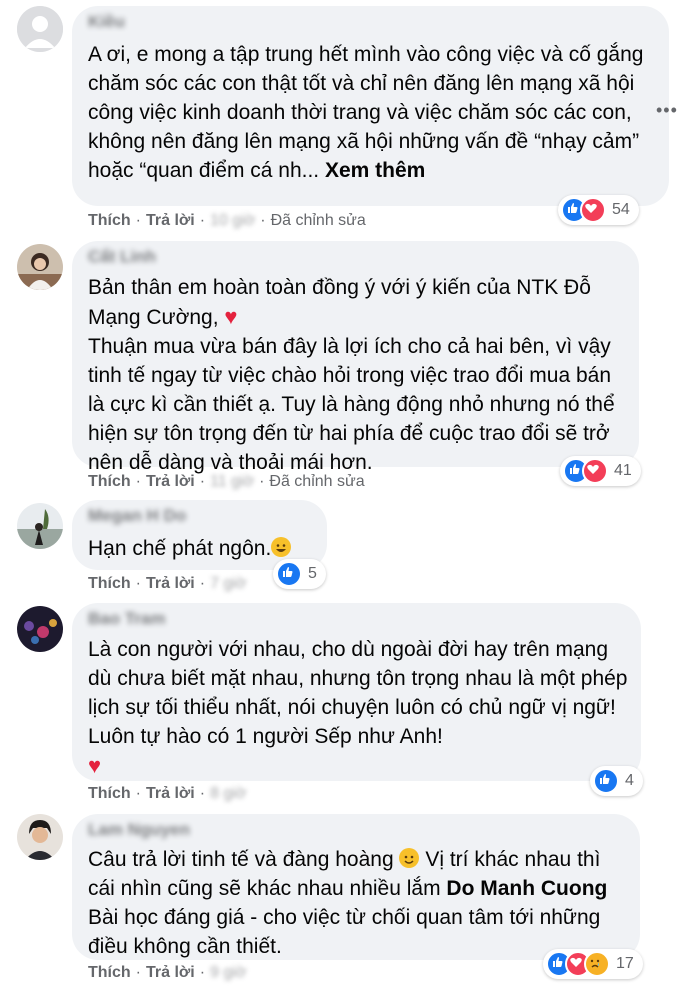  I want to click on reaction-summary: 54, so click(598, 210).